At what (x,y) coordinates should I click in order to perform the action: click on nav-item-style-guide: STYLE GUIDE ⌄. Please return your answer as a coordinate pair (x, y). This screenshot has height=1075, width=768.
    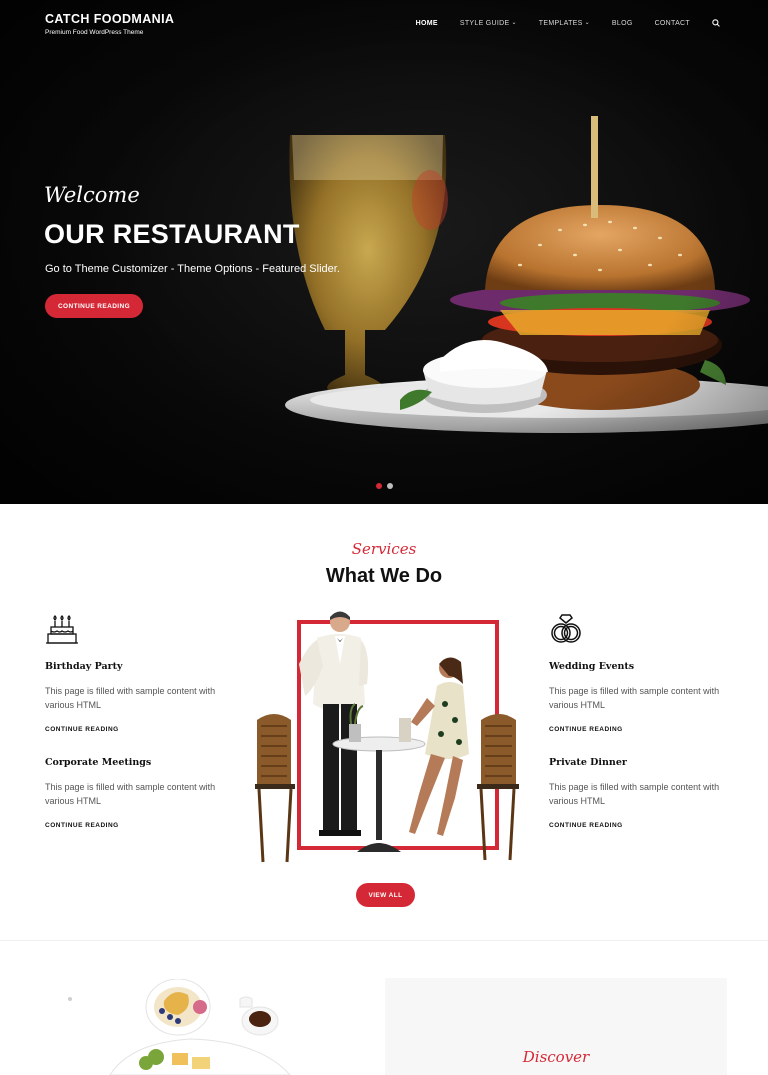
    Looking at the image, I should click on (488, 23).